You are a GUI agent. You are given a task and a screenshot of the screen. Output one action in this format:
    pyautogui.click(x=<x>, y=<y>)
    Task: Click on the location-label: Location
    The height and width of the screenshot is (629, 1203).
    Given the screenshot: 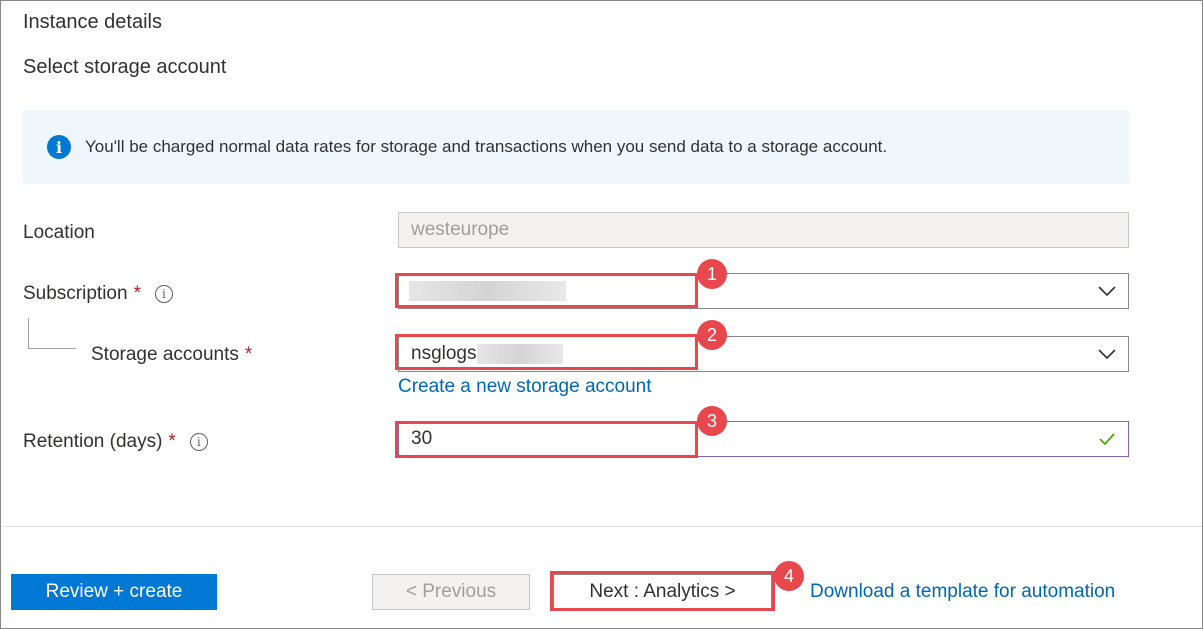 What is the action you would take?
    pyautogui.click(x=59, y=233)
    